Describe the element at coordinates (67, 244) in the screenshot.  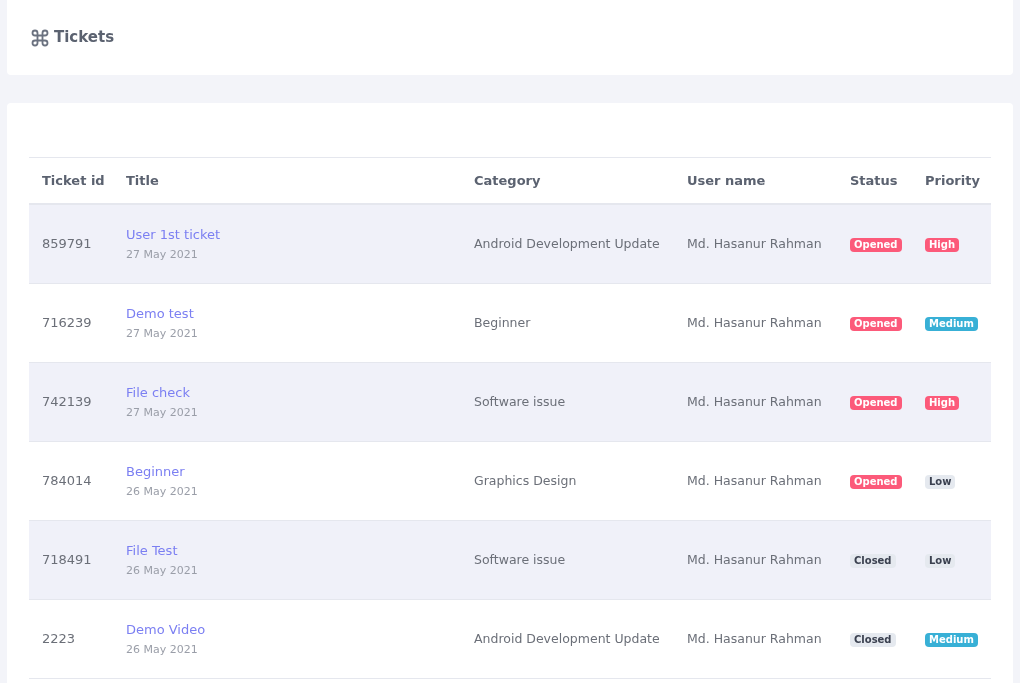
I see `ticket-id: 859791` at that location.